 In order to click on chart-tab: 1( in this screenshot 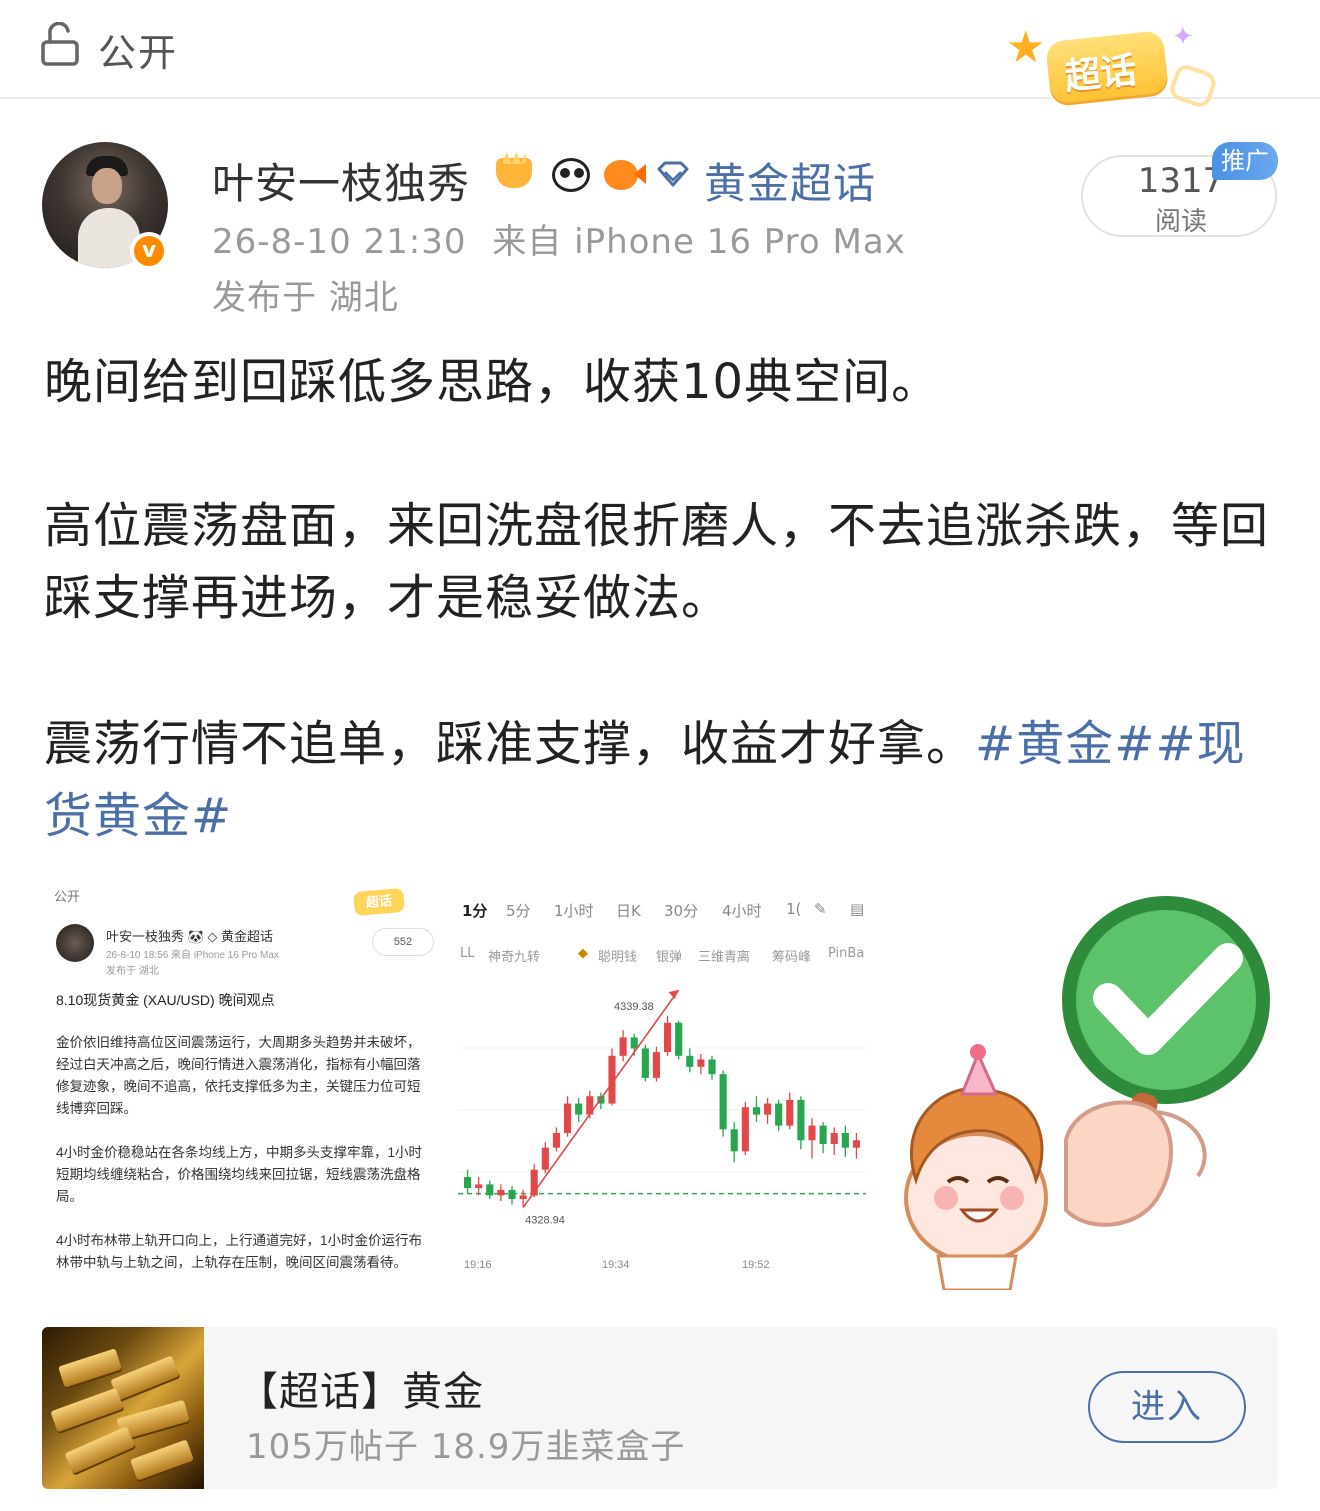, I will do `click(794, 909)`.